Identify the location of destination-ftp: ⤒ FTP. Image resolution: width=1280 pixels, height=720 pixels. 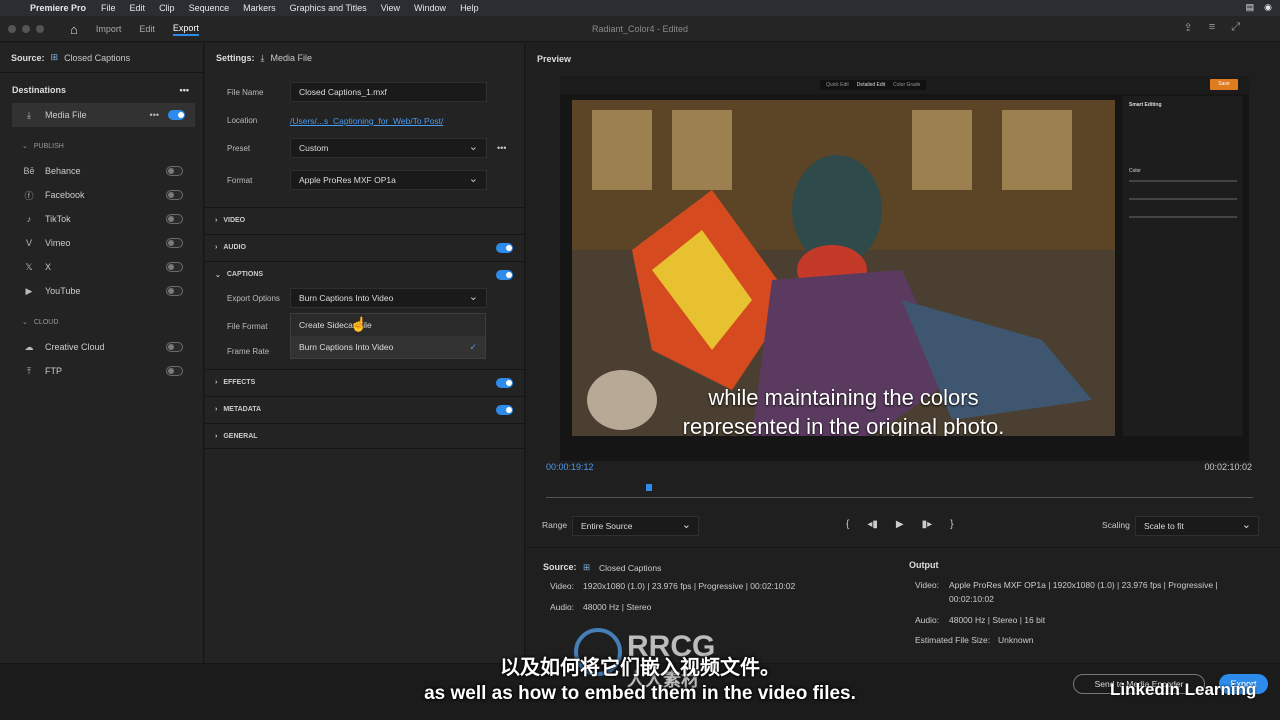
(101, 371).